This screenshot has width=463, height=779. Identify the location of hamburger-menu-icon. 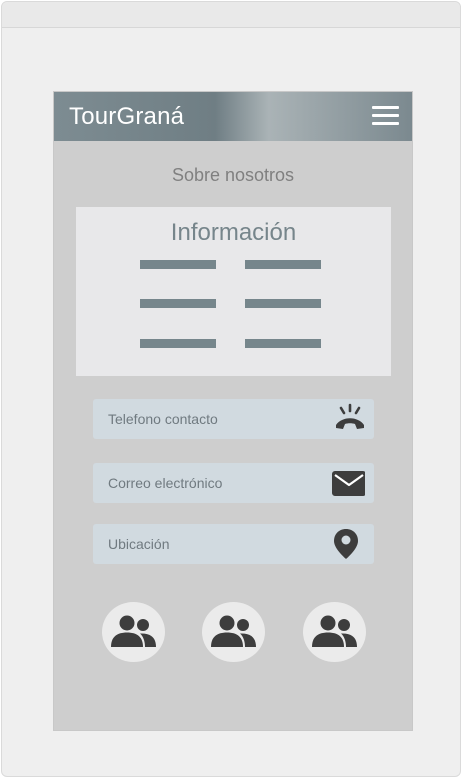
(385, 116).